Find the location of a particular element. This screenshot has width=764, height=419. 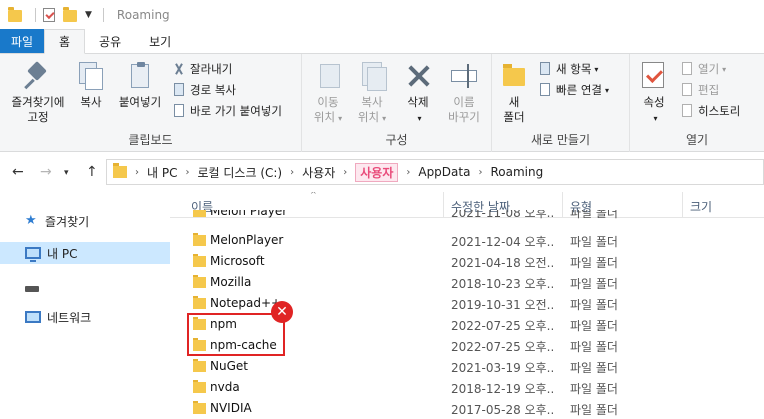

edit-button: 편집 is located at coordinates (699, 90).